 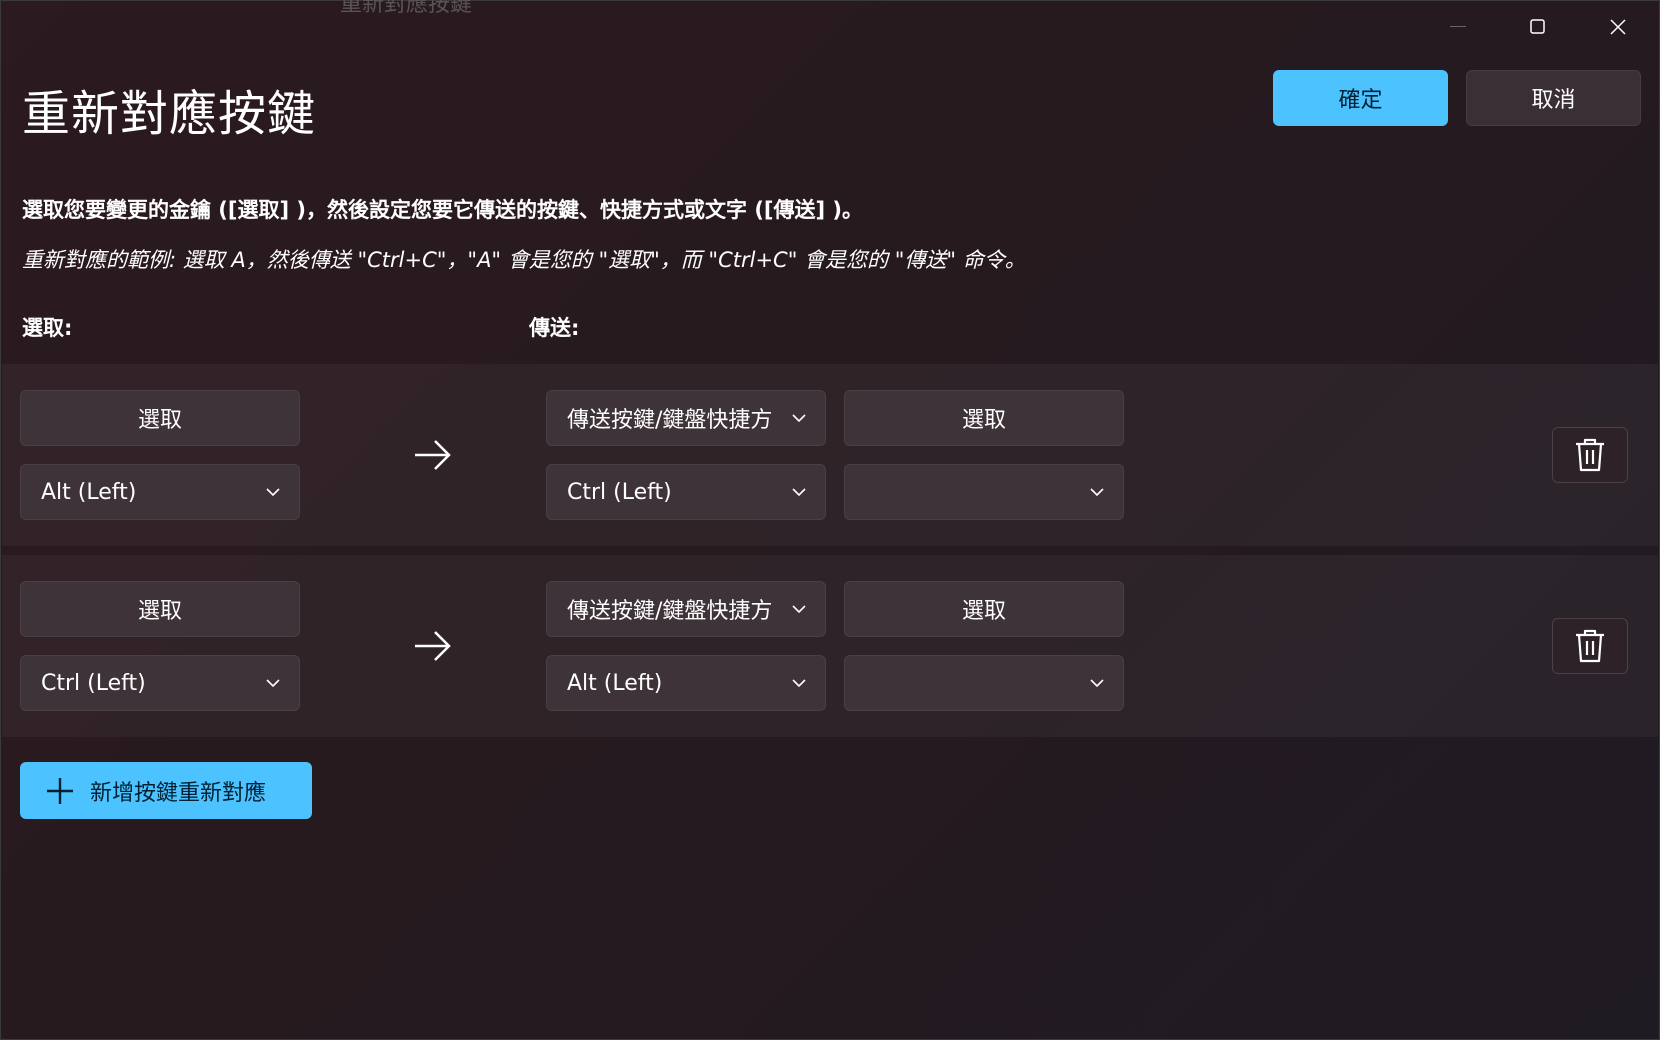 I want to click on send-key-dropdown: Ctrl (Left), so click(x=686, y=492).